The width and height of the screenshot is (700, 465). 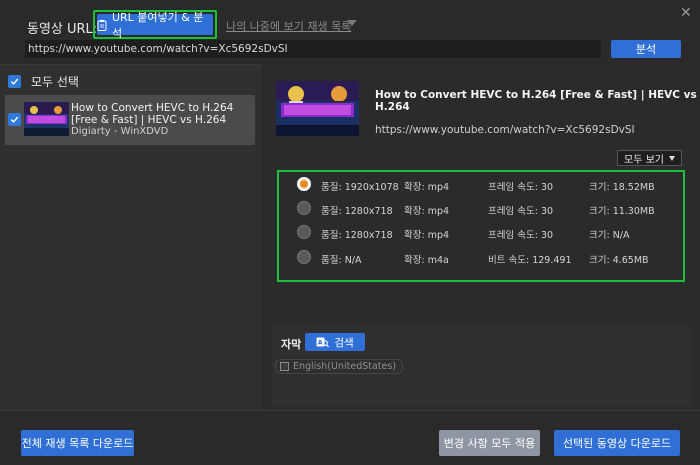 What do you see at coordinates (320, 342) in the screenshot?
I see `svg-text: A` at bounding box center [320, 342].